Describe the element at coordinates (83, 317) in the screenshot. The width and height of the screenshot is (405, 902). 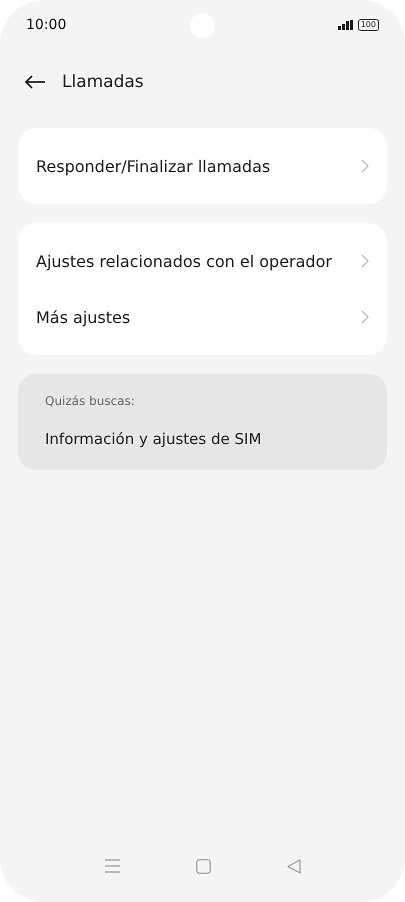
I see `row-label: Más ajustes` at that location.